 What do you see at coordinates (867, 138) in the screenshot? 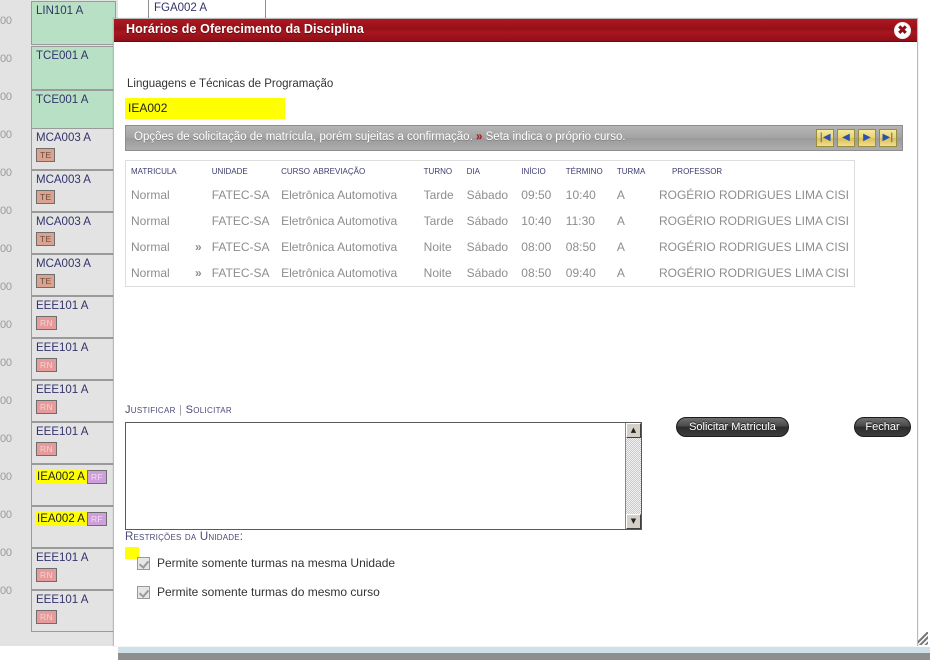
I see `pager-next-icon: ▶` at bounding box center [867, 138].